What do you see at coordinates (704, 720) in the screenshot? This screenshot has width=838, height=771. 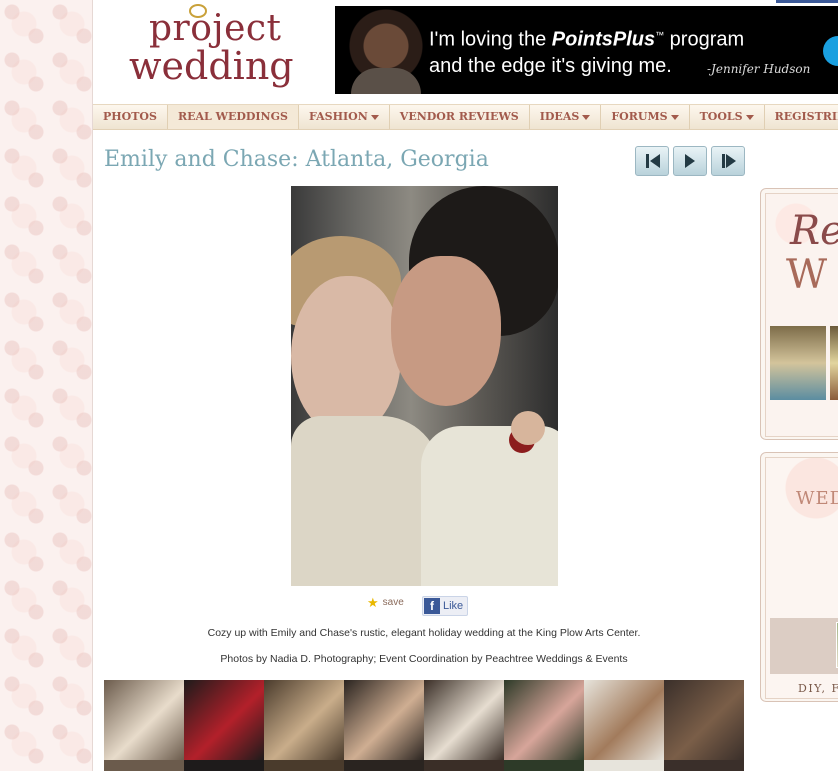 I see `thumbnail-bridal-party` at bounding box center [704, 720].